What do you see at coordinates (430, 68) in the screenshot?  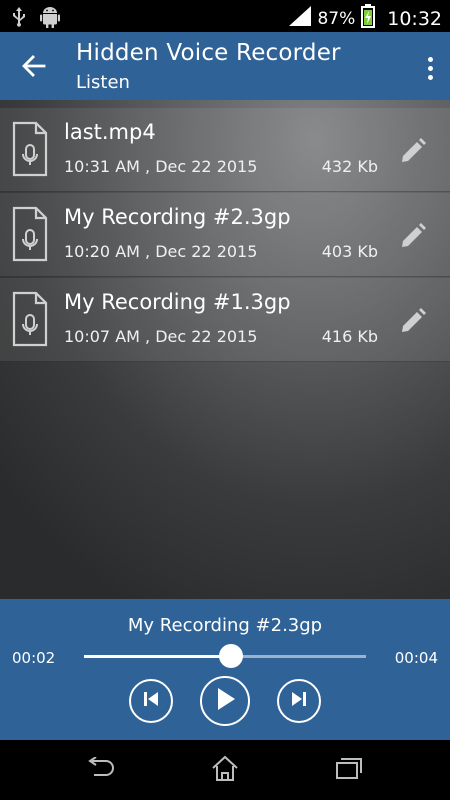 I see `overflow-menu-button` at bounding box center [430, 68].